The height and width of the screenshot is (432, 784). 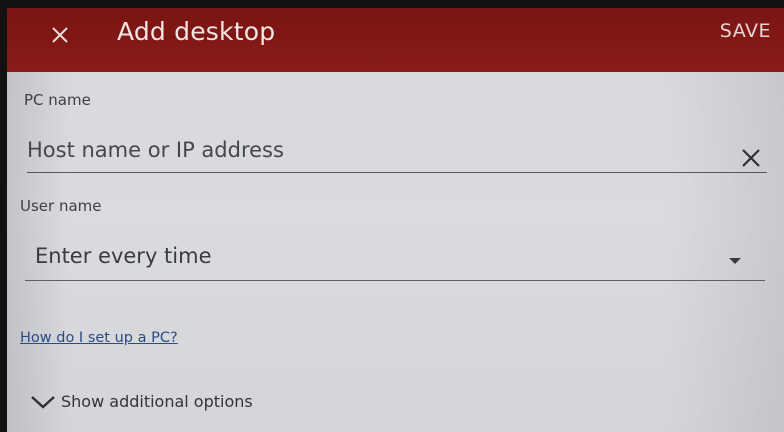 I want to click on user-name-label: User name, so click(x=61, y=206).